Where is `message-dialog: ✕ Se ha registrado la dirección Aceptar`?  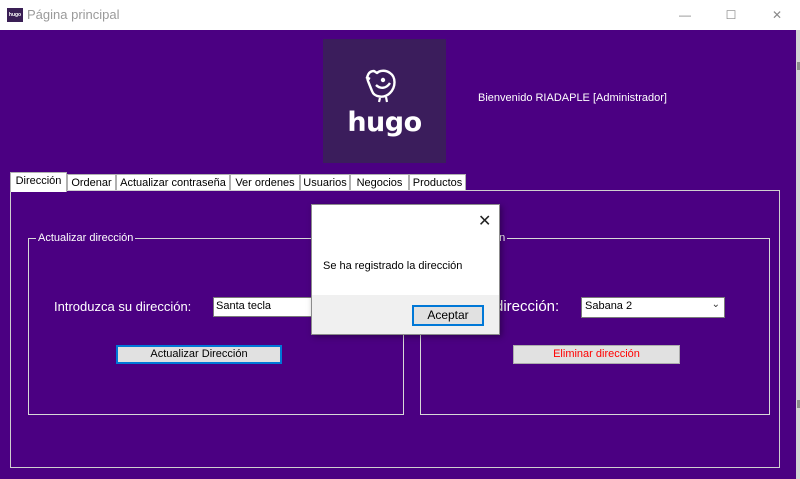 message-dialog: ✕ Se ha registrado la dirección Aceptar is located at coordinates (405, 269).